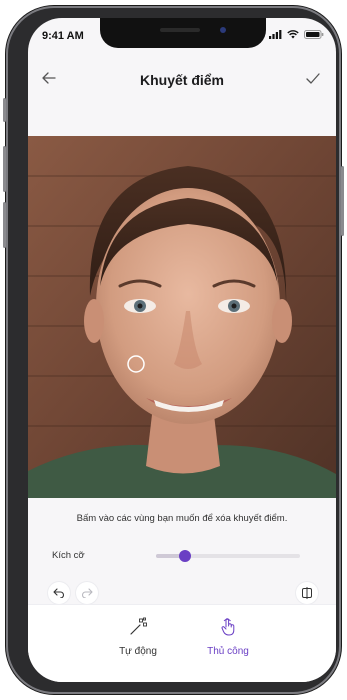 This screenshot has width=347, height=700. I want to click on speaker, so click(180, 30).